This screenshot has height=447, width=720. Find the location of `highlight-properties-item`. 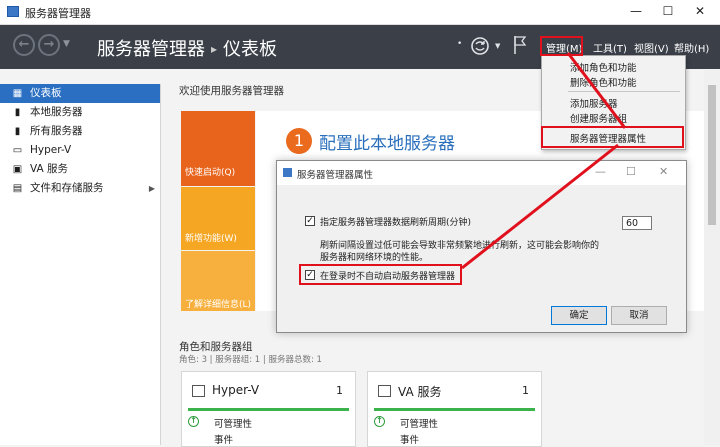

highlight-properties-item is located at coordinates (612, 137).